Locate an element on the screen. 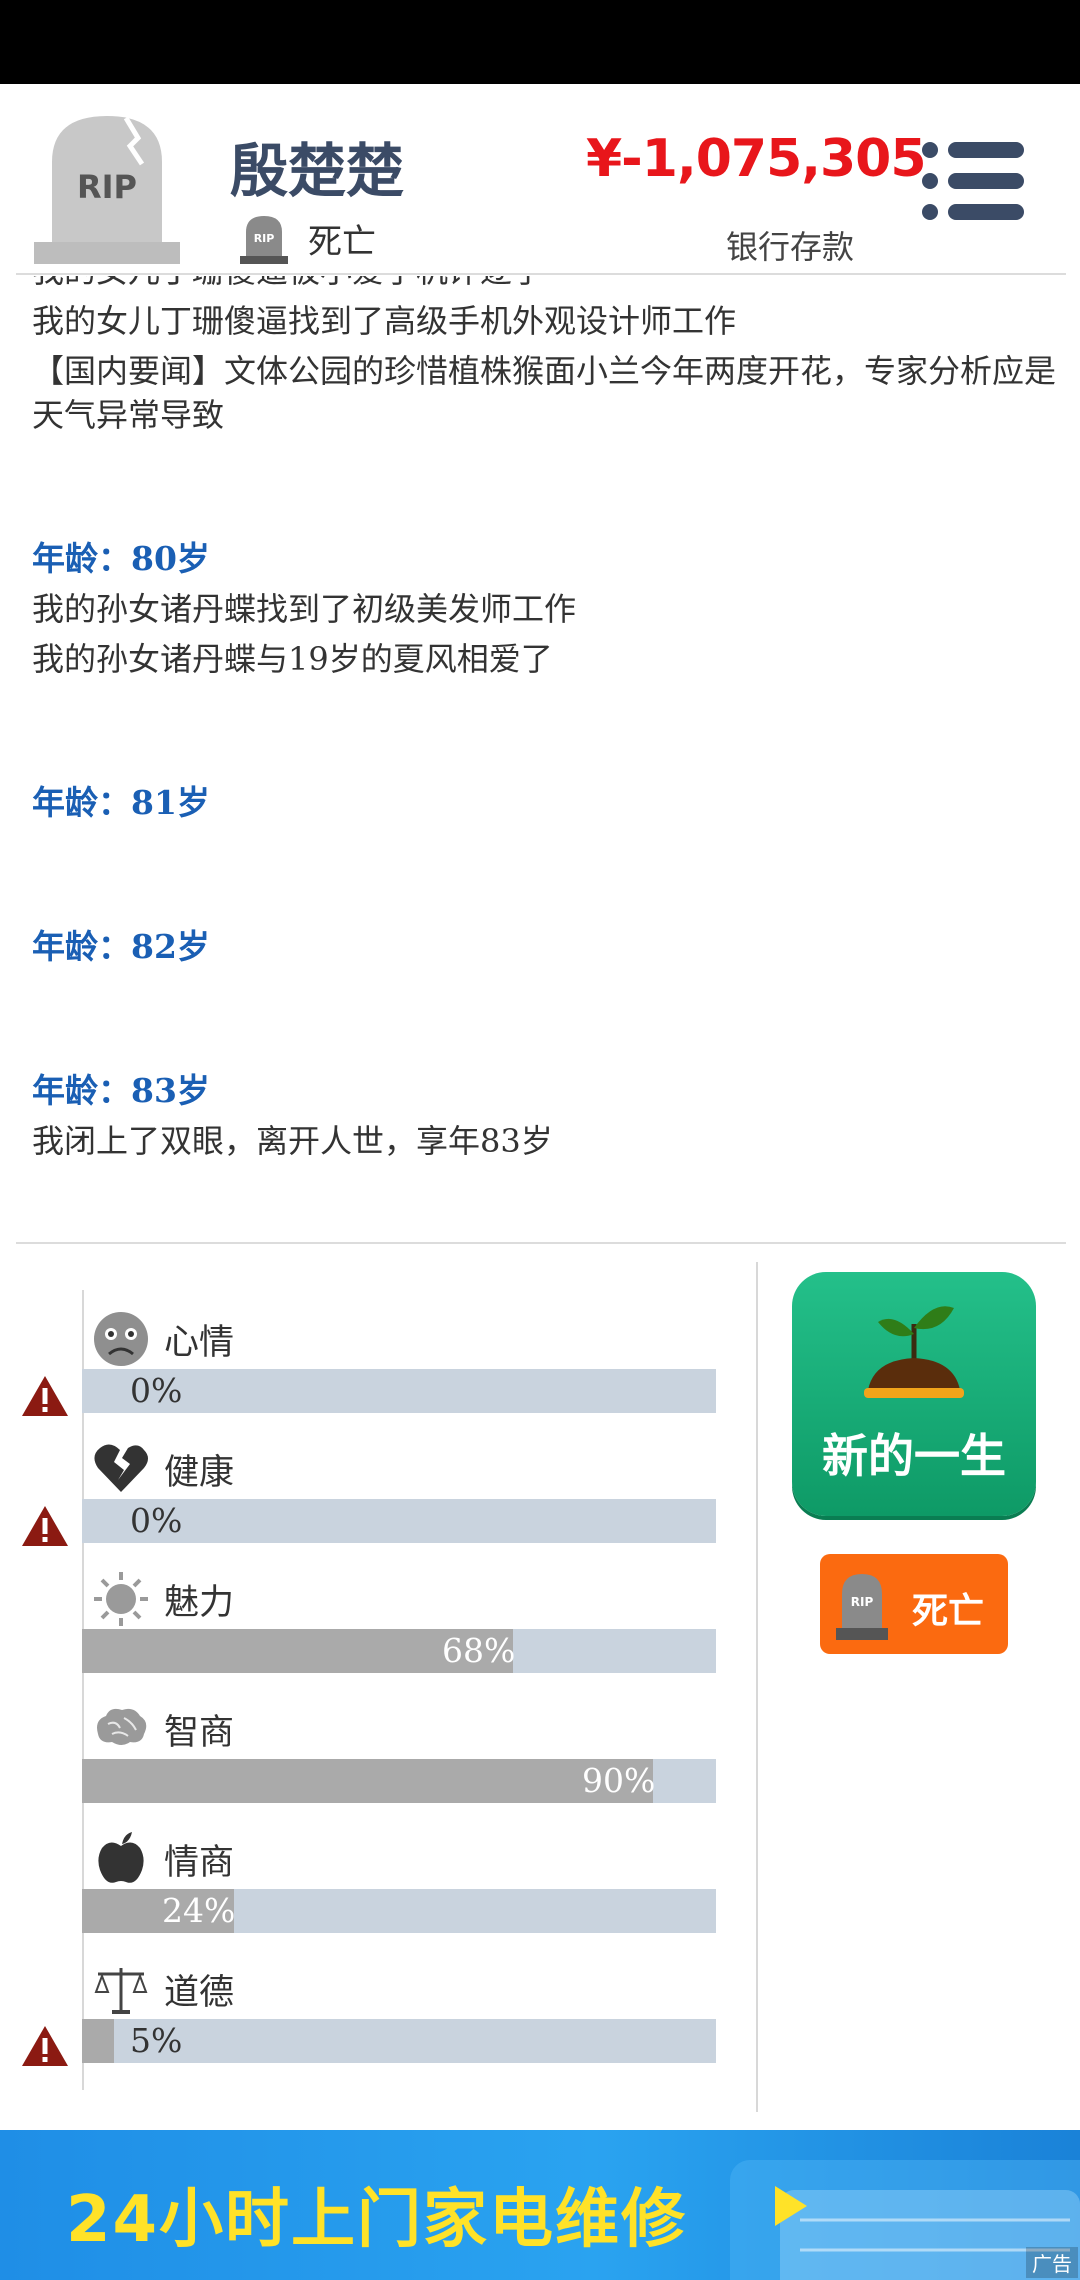 This screenshot has width=1080, height=2280. age-heading: 年龄：83岁 is located at coordinates (121, 1090).